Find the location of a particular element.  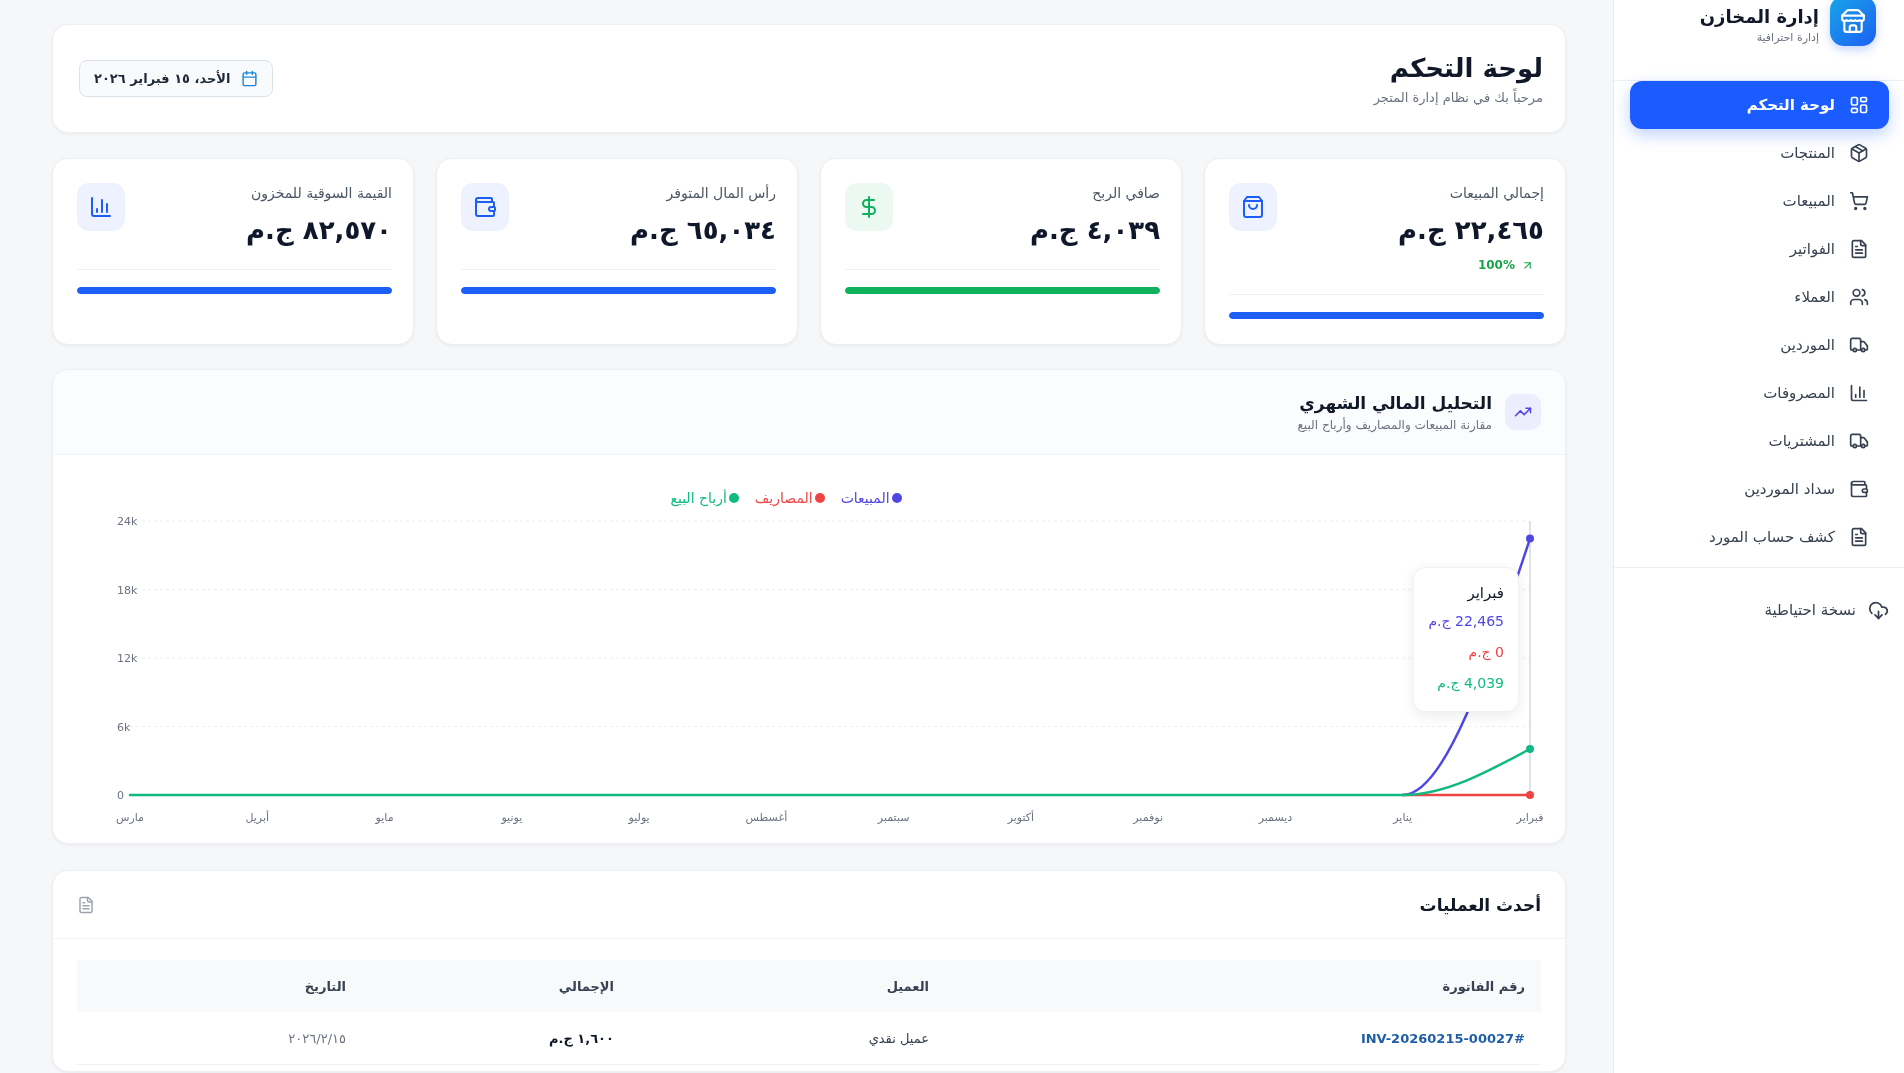

stat-value: ٨٢,٥٧٠ ج.م is located at coordinates (319, 231).